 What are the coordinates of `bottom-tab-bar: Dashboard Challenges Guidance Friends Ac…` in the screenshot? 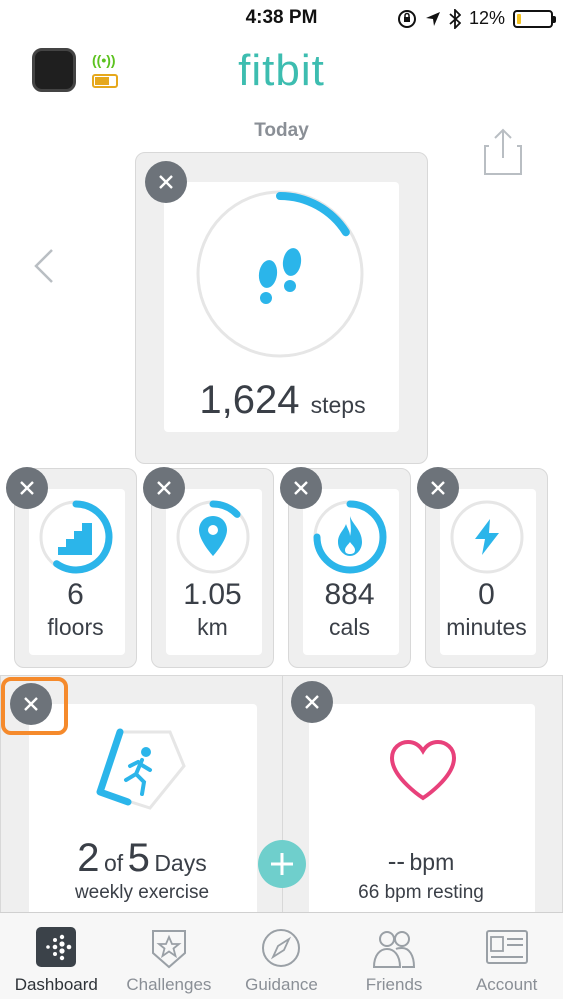 It's located at (281, 955).